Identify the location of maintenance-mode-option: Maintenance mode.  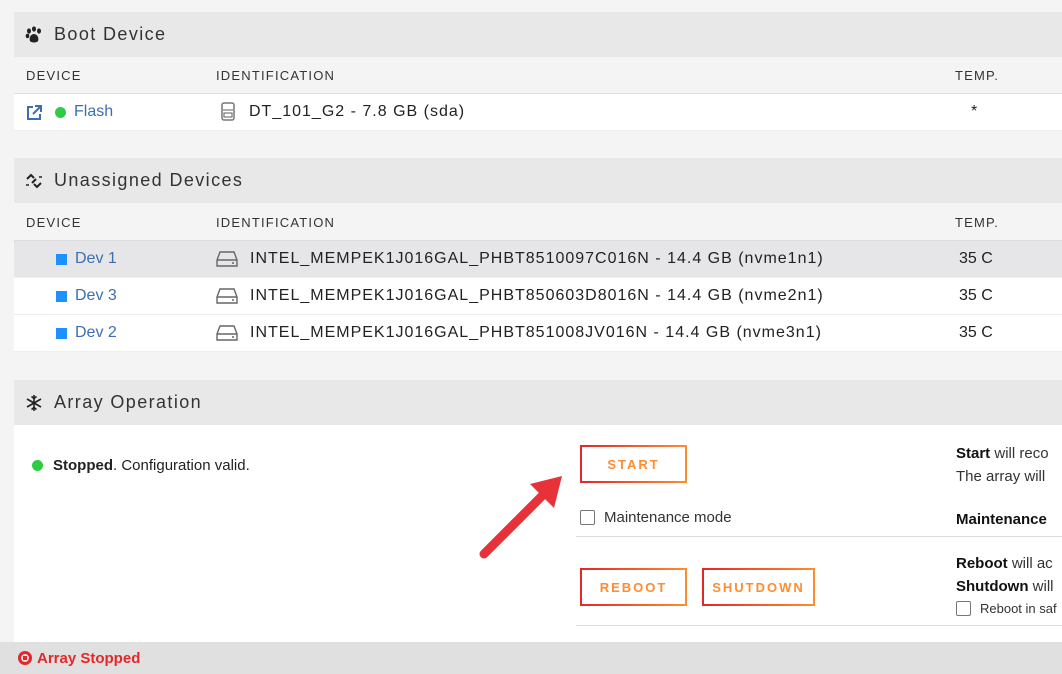
(656, 517).